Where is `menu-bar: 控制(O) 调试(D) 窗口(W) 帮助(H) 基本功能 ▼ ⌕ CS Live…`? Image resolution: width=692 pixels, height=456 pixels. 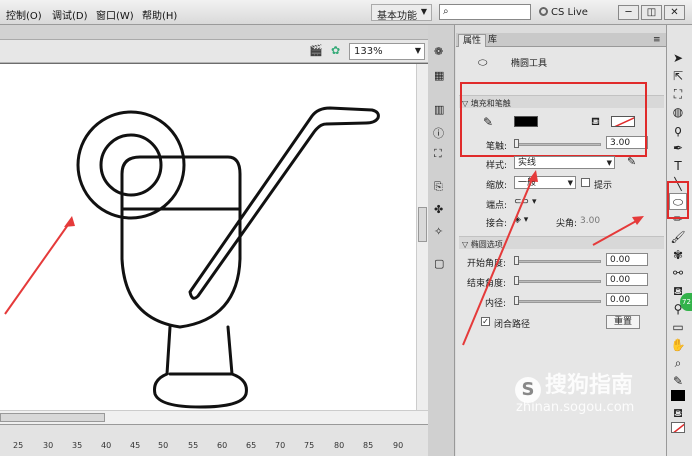
menu-bar: 控制(O) 调试(D) 窗口(W) 帮助(H) 基本功能 ▼ ⌕ CS Live… is located at coordinates (346, 12).